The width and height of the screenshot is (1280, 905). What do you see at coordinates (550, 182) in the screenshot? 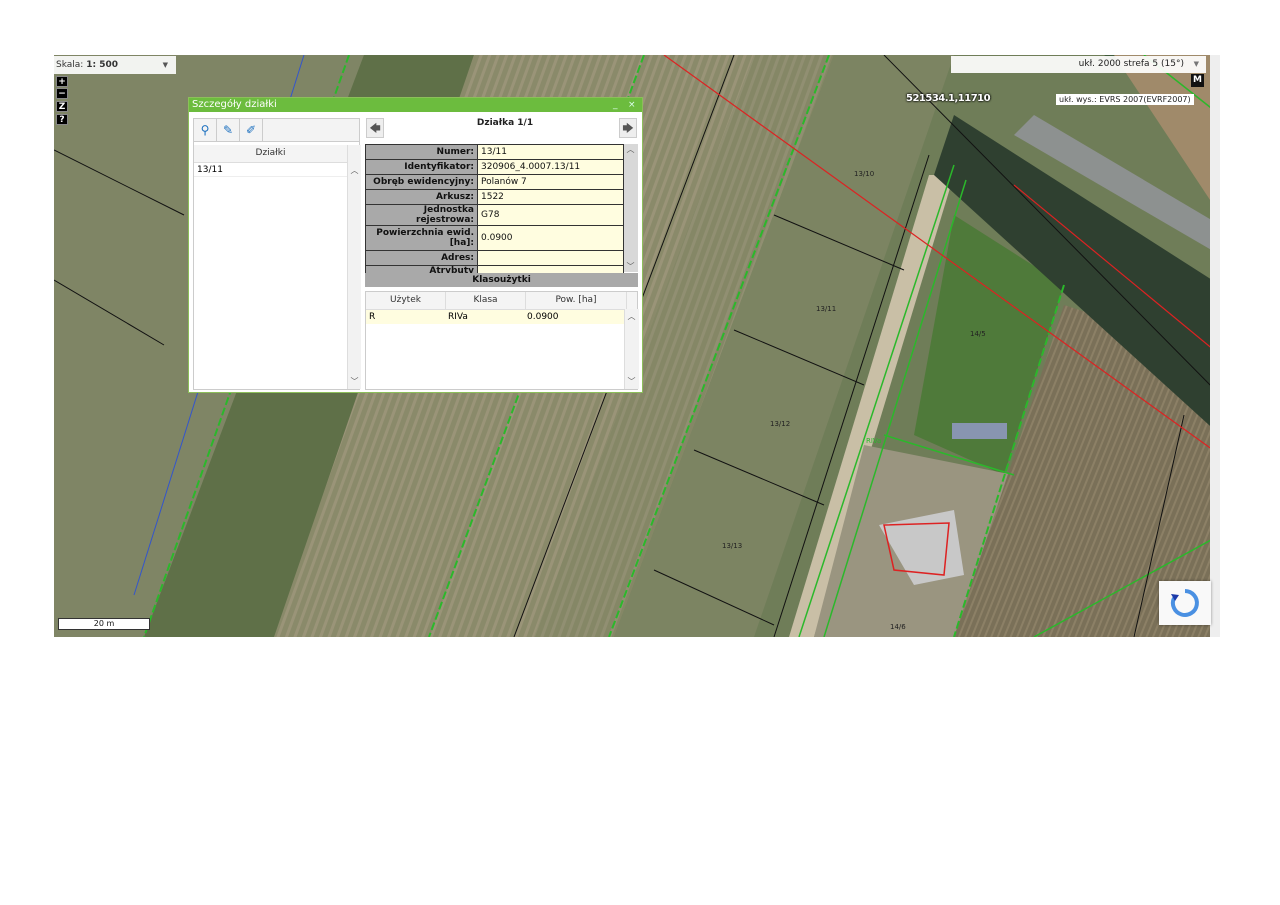
I see `attr-value: Polanów 7` at bounding box center [550, 182].